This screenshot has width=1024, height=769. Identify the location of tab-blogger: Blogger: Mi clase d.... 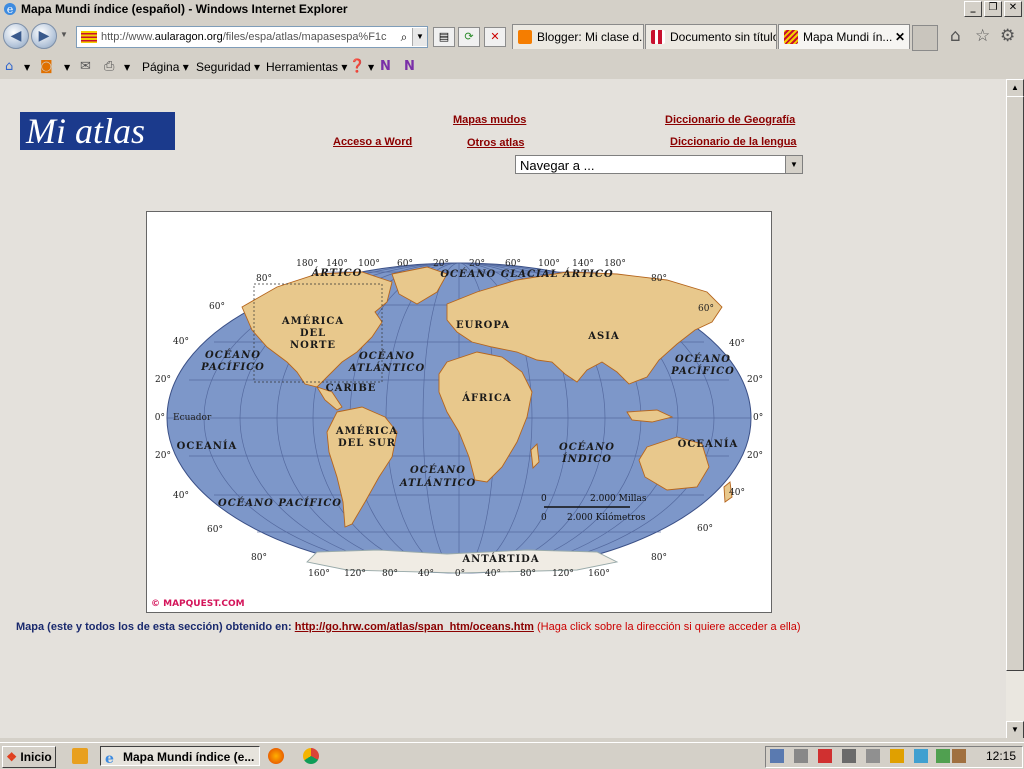
(578, 36).